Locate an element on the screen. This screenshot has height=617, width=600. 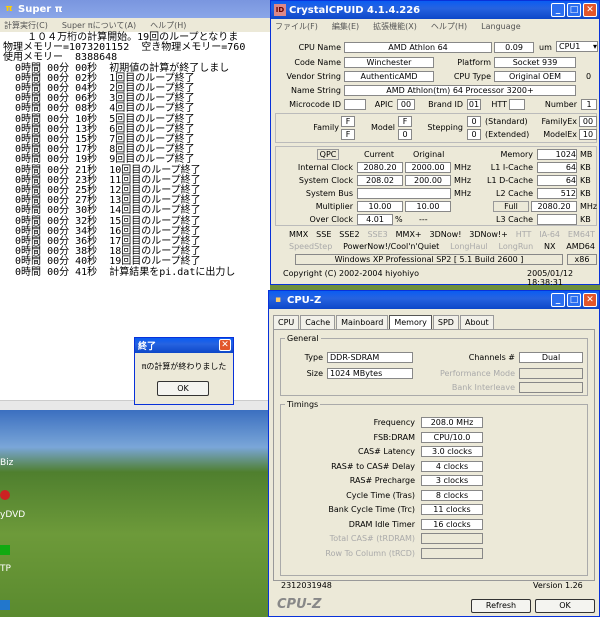
cpu-select: CPU1 ▾ is located at coordinates (577, 46).